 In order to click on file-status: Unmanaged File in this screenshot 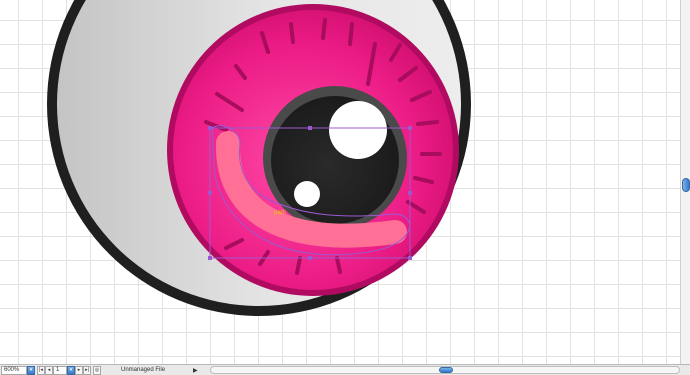, I will do `click(143, 370)`.